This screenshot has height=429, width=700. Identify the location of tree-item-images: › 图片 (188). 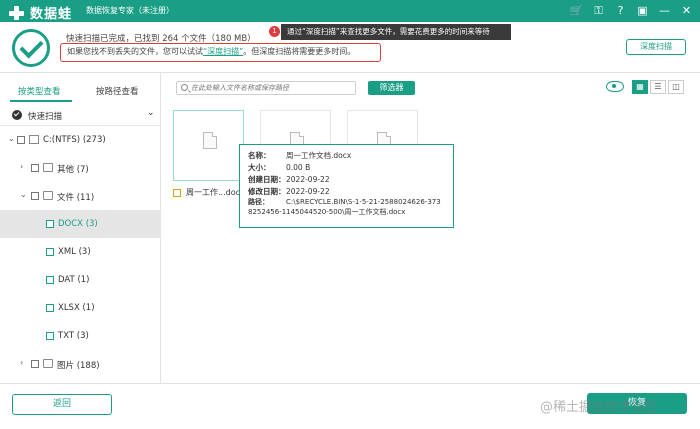
(80, 364).